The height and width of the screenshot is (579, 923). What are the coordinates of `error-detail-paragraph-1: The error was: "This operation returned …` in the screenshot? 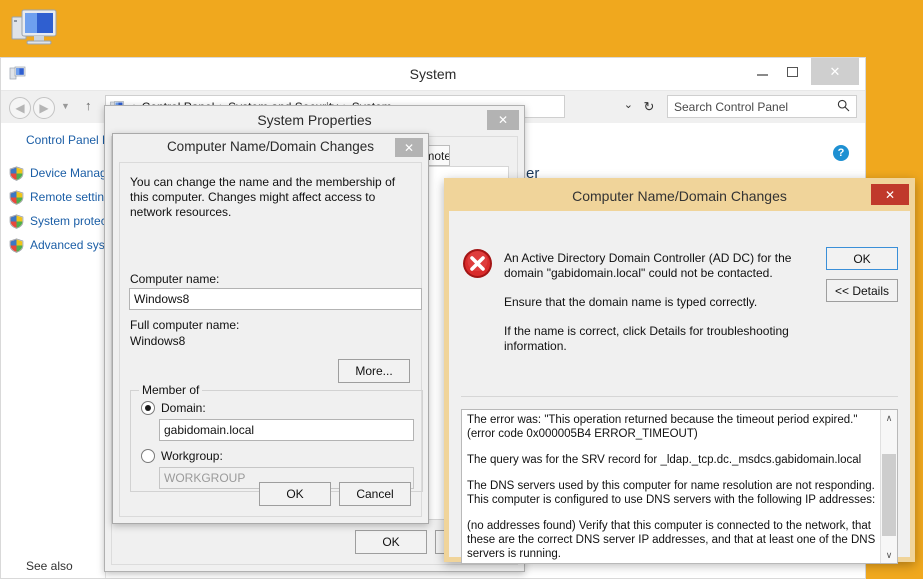 It's located at (662, 427).